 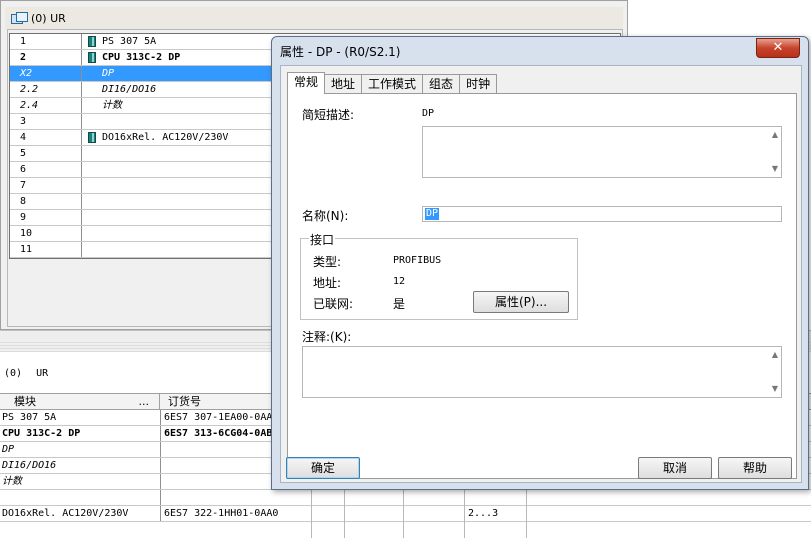 I want to click on rack-slot: 1, so click(x=46, y=41).